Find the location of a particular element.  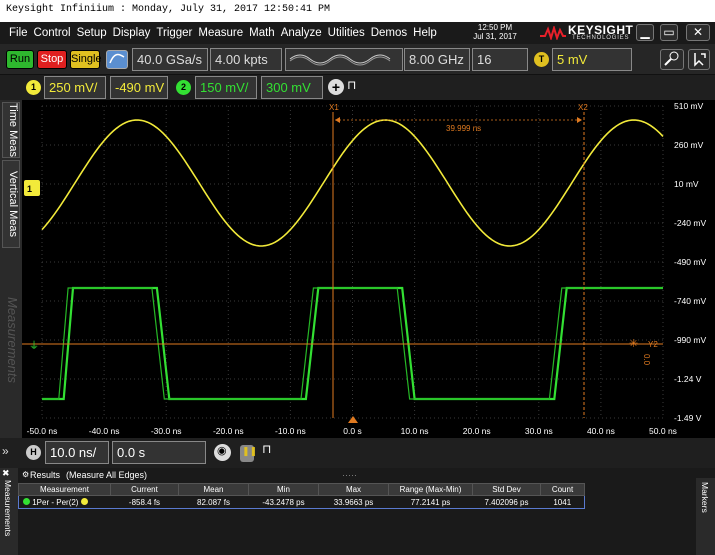

col-min: Min is located at coordinates (283, 489).